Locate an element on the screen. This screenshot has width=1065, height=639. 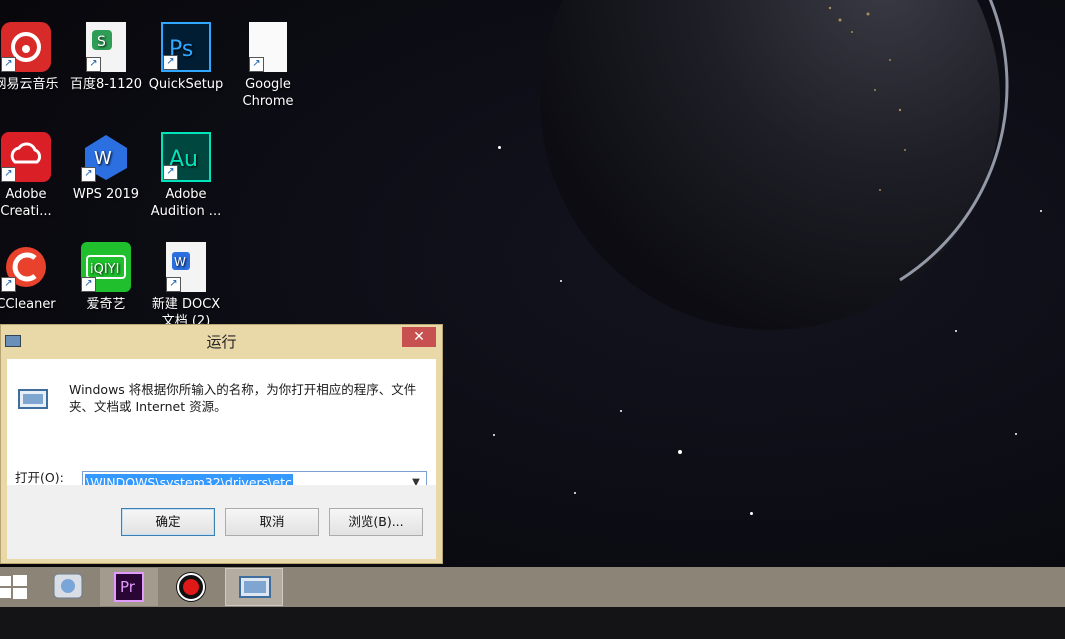
icon-label: 百度8-1120 is located at coordinates (106, 84).